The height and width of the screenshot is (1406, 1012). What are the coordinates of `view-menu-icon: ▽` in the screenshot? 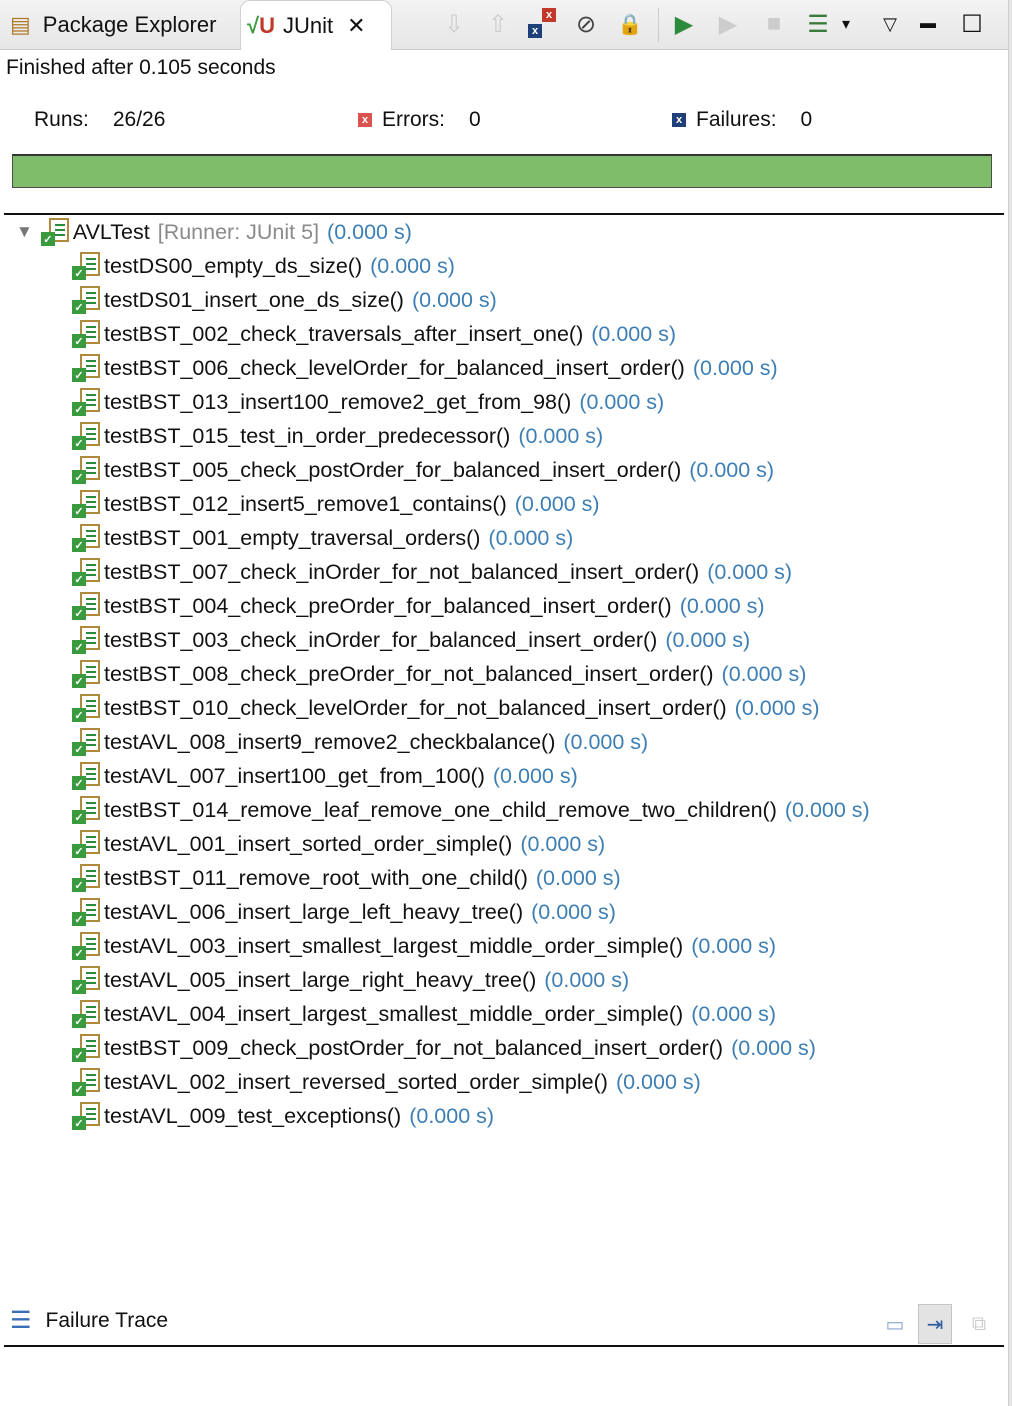 It's located at (890, 24).